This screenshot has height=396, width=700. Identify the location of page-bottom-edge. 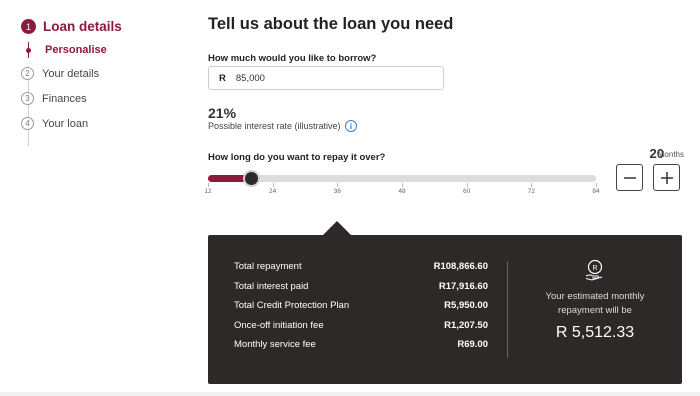
(350, 394).